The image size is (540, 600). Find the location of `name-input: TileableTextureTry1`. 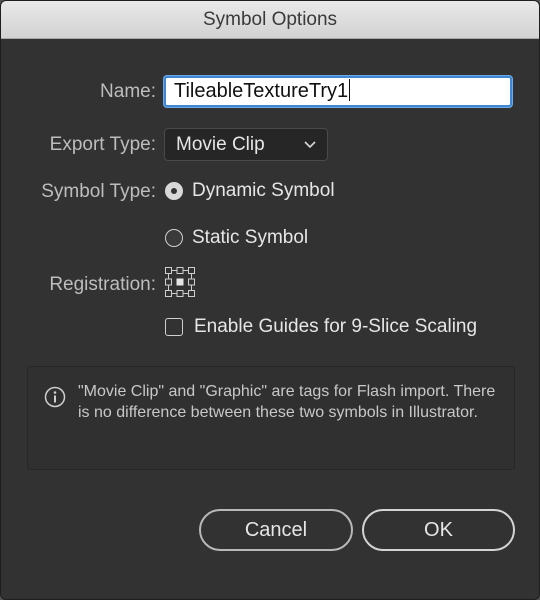

name-input: TileableTextureTry1 is located at coordinates (338, 91).